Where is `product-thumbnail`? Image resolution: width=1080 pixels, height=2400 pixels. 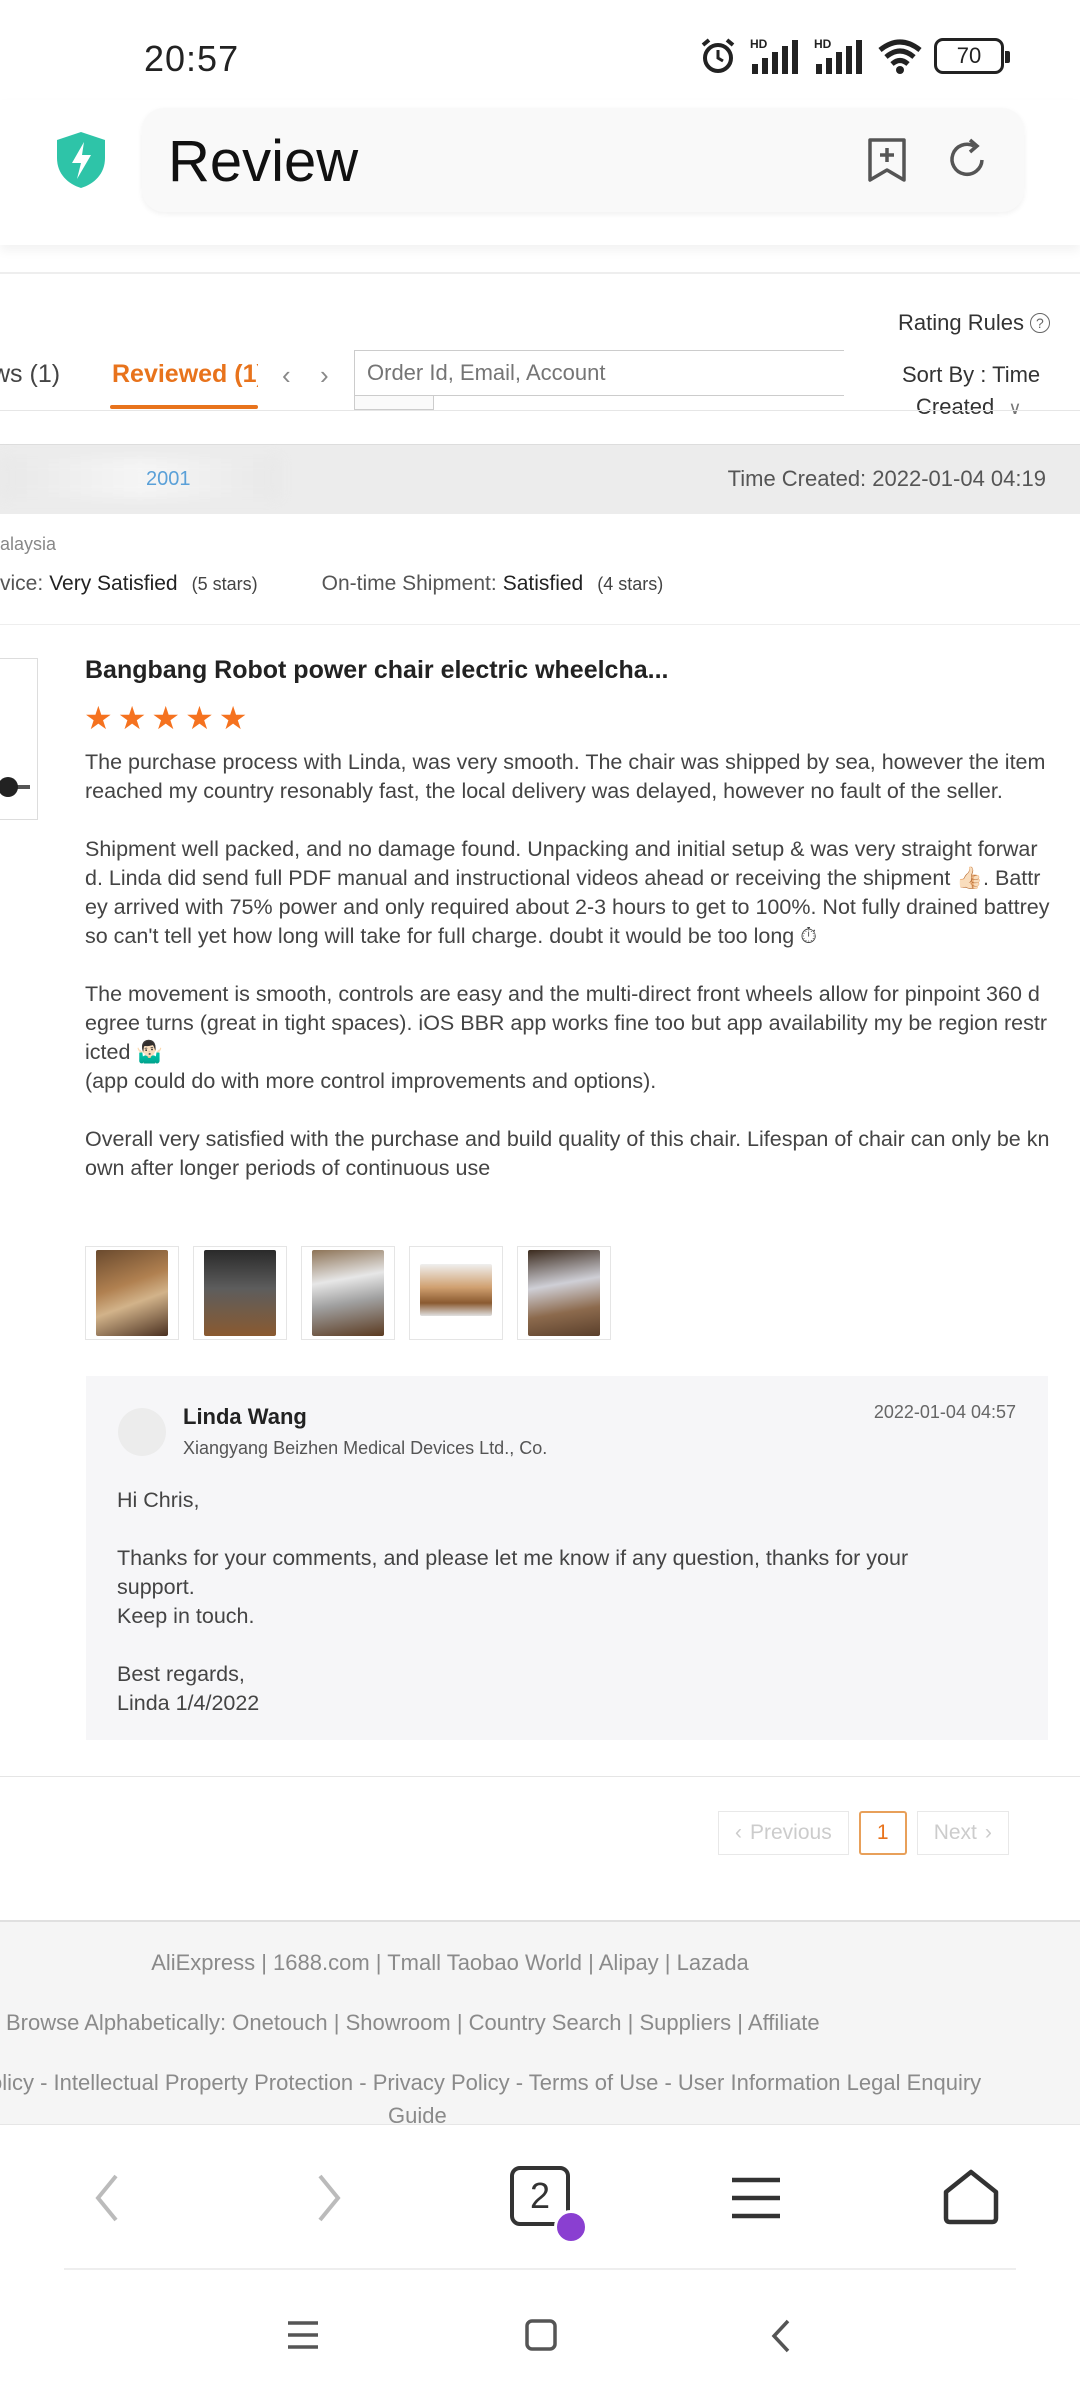 product-thumbnail is located at coordinates (19, 739).